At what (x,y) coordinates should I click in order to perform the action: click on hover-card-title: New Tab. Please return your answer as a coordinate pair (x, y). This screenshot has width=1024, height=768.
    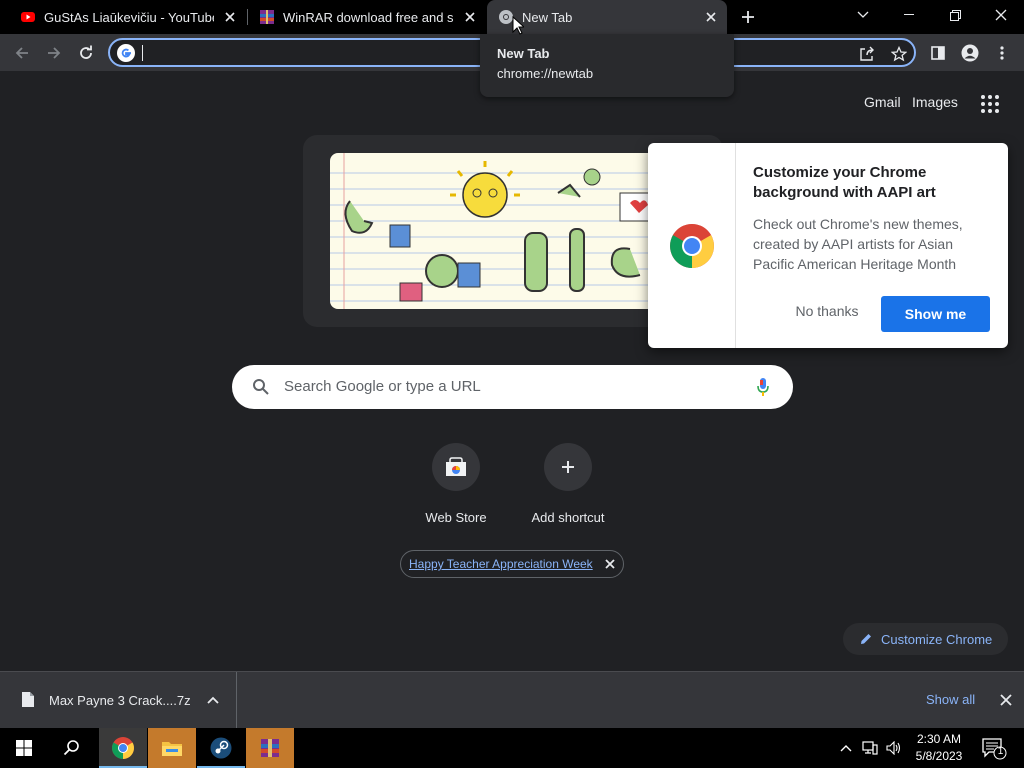
    Looking at the image, I should click on (523, 53).